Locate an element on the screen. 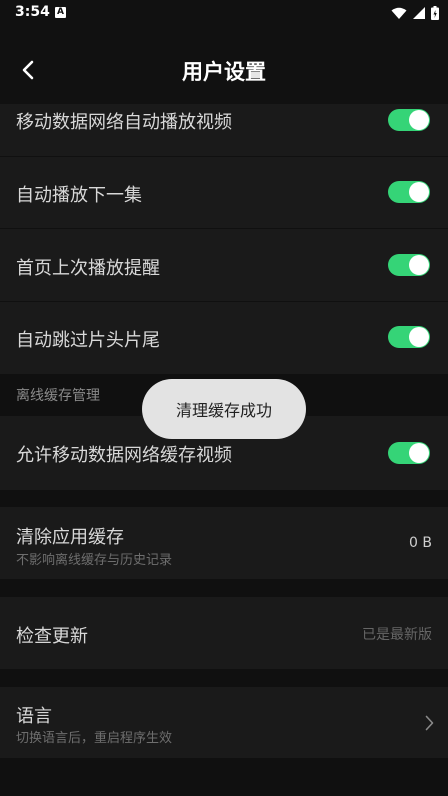 This screenshot has width=448, height=796. setting-row-skip-intro-outro: 自动跳过片头片尾 is located at coordinates (224, 338).